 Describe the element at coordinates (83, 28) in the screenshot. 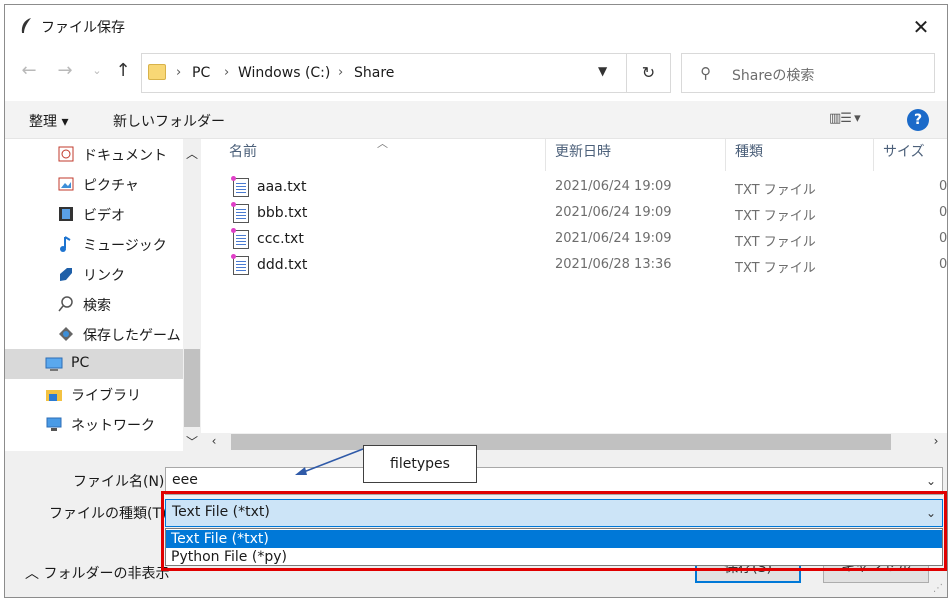

I see `window-title: ファイル保存` at that location.